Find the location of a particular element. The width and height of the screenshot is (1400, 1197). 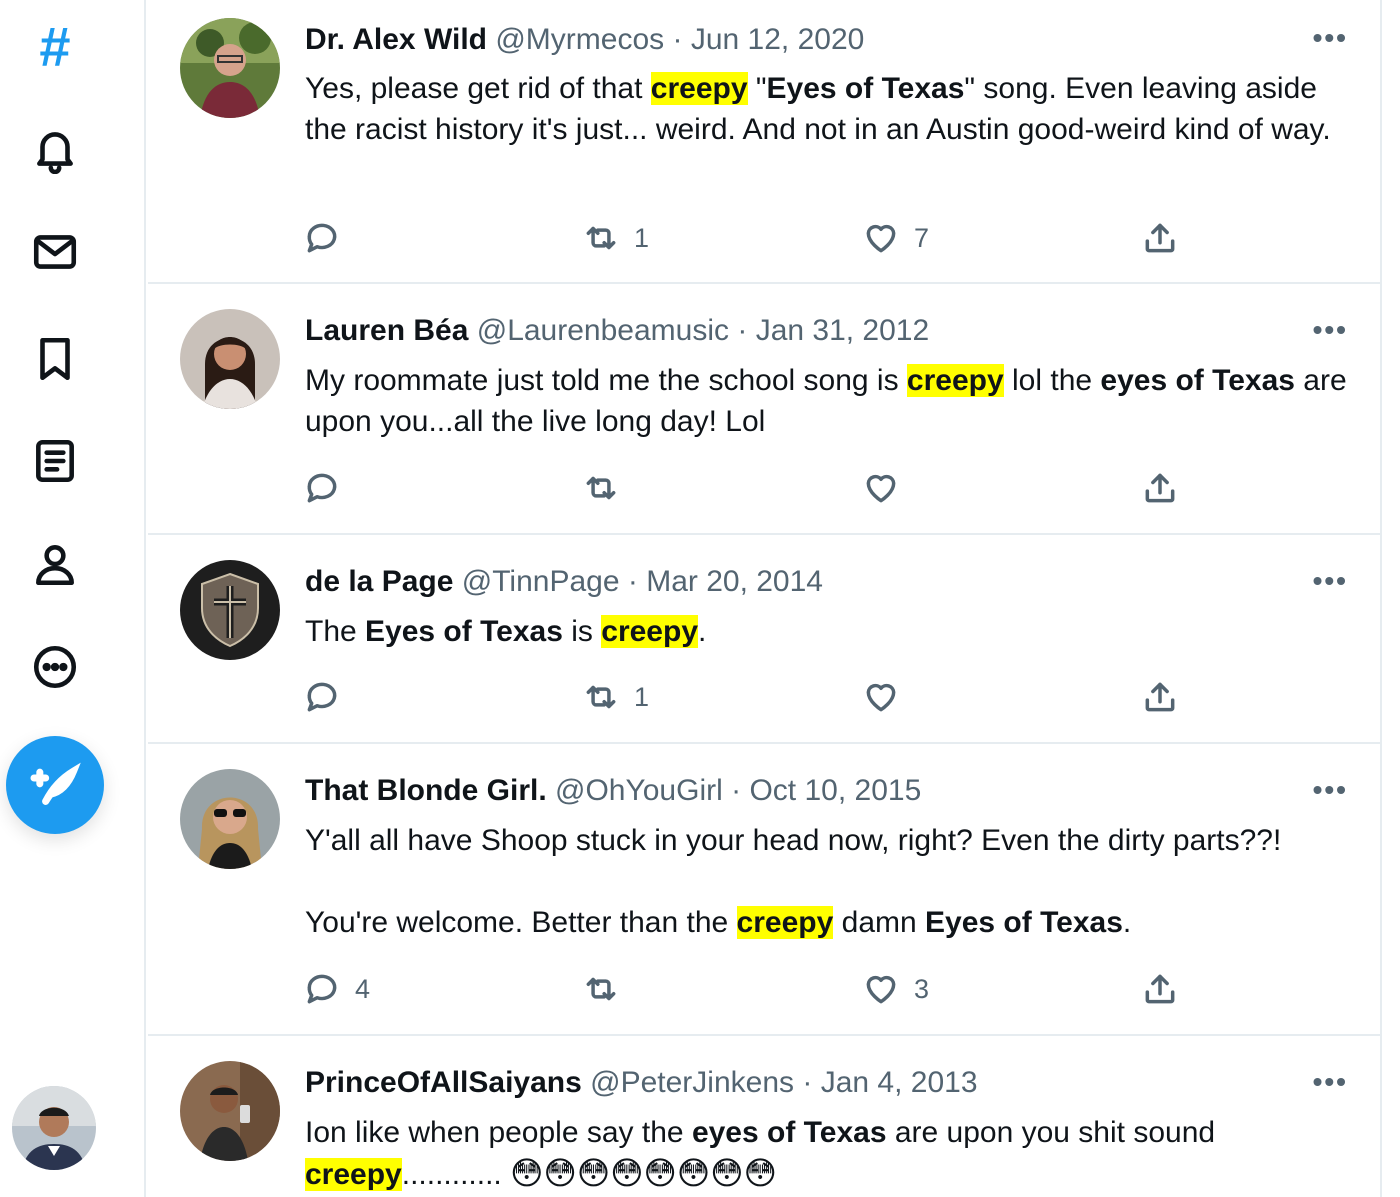

highlighted-term: creepy is located at coordinates (650, 631).